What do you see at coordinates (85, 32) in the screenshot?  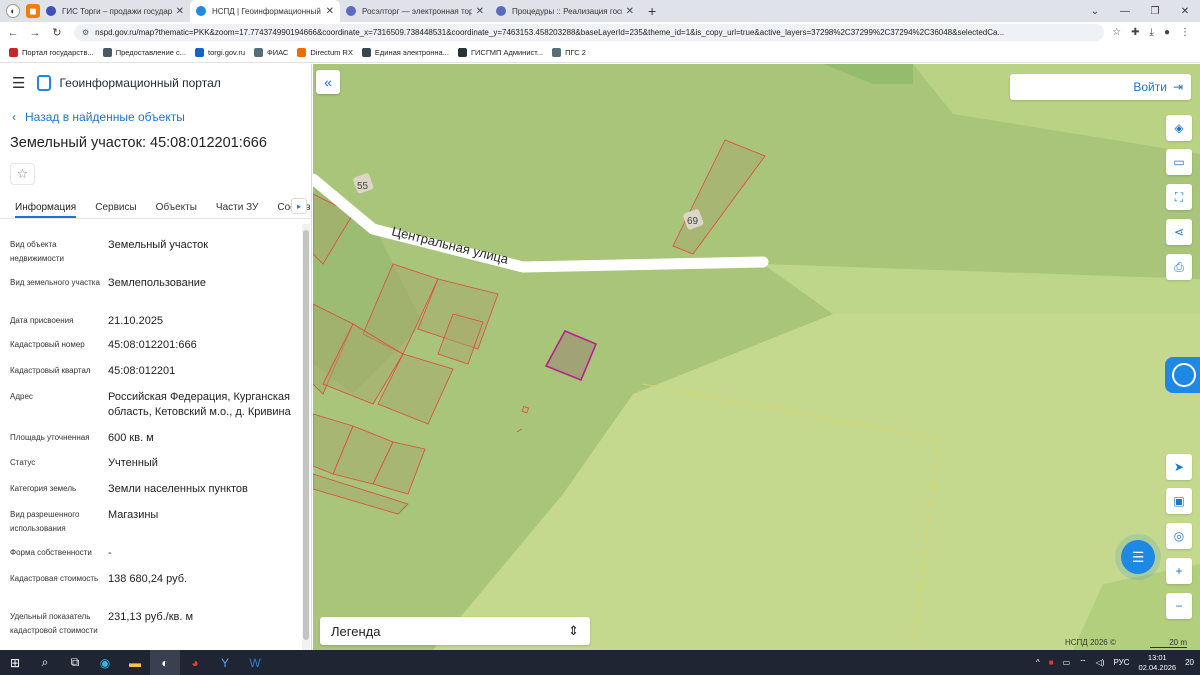 I see `site-info-icon: ⚙` at bounding box center [85, 32].